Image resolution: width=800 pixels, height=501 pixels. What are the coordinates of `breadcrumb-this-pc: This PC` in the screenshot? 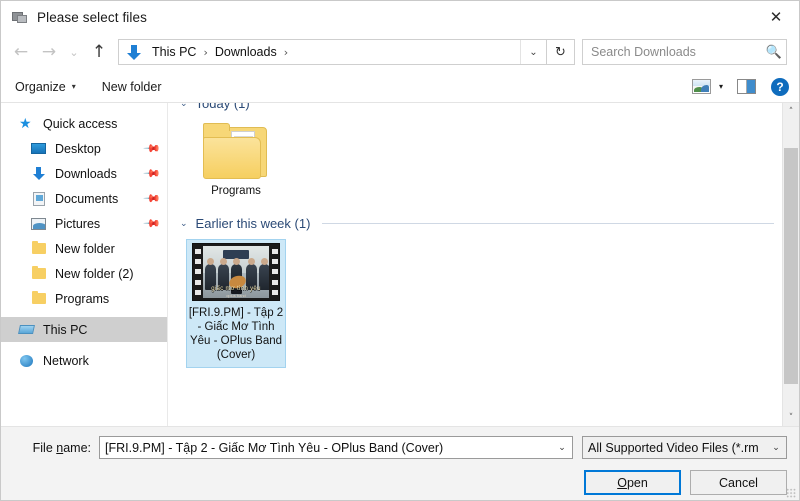 It's located at (174, 52).